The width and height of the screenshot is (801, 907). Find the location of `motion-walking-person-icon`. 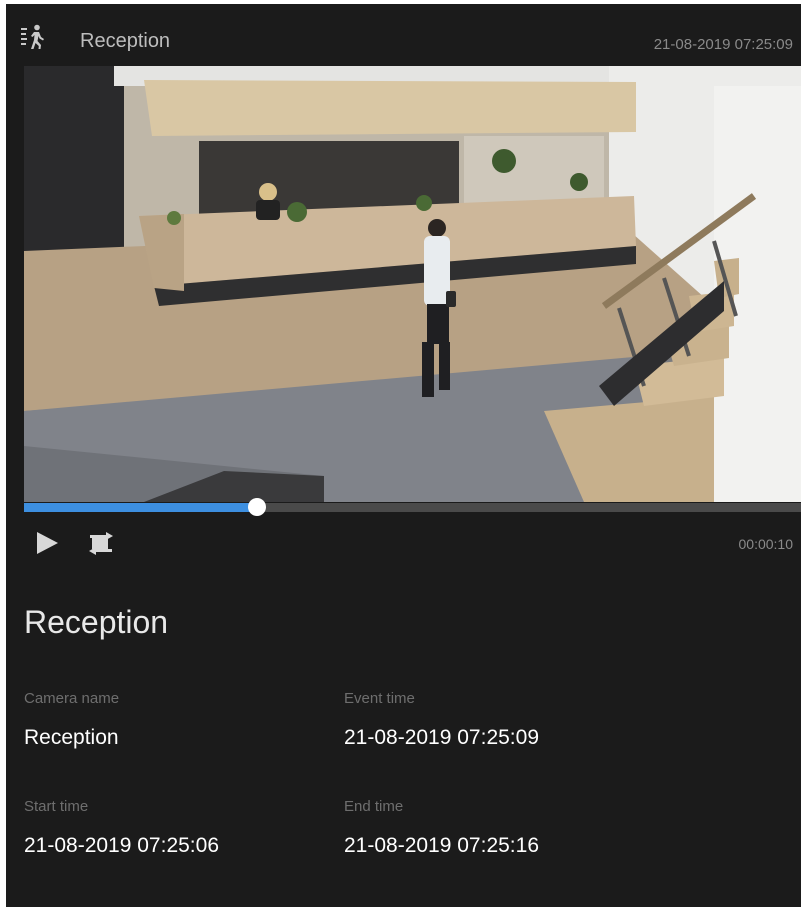

motion-walking-person-icon is located at coordinates (32, 36).